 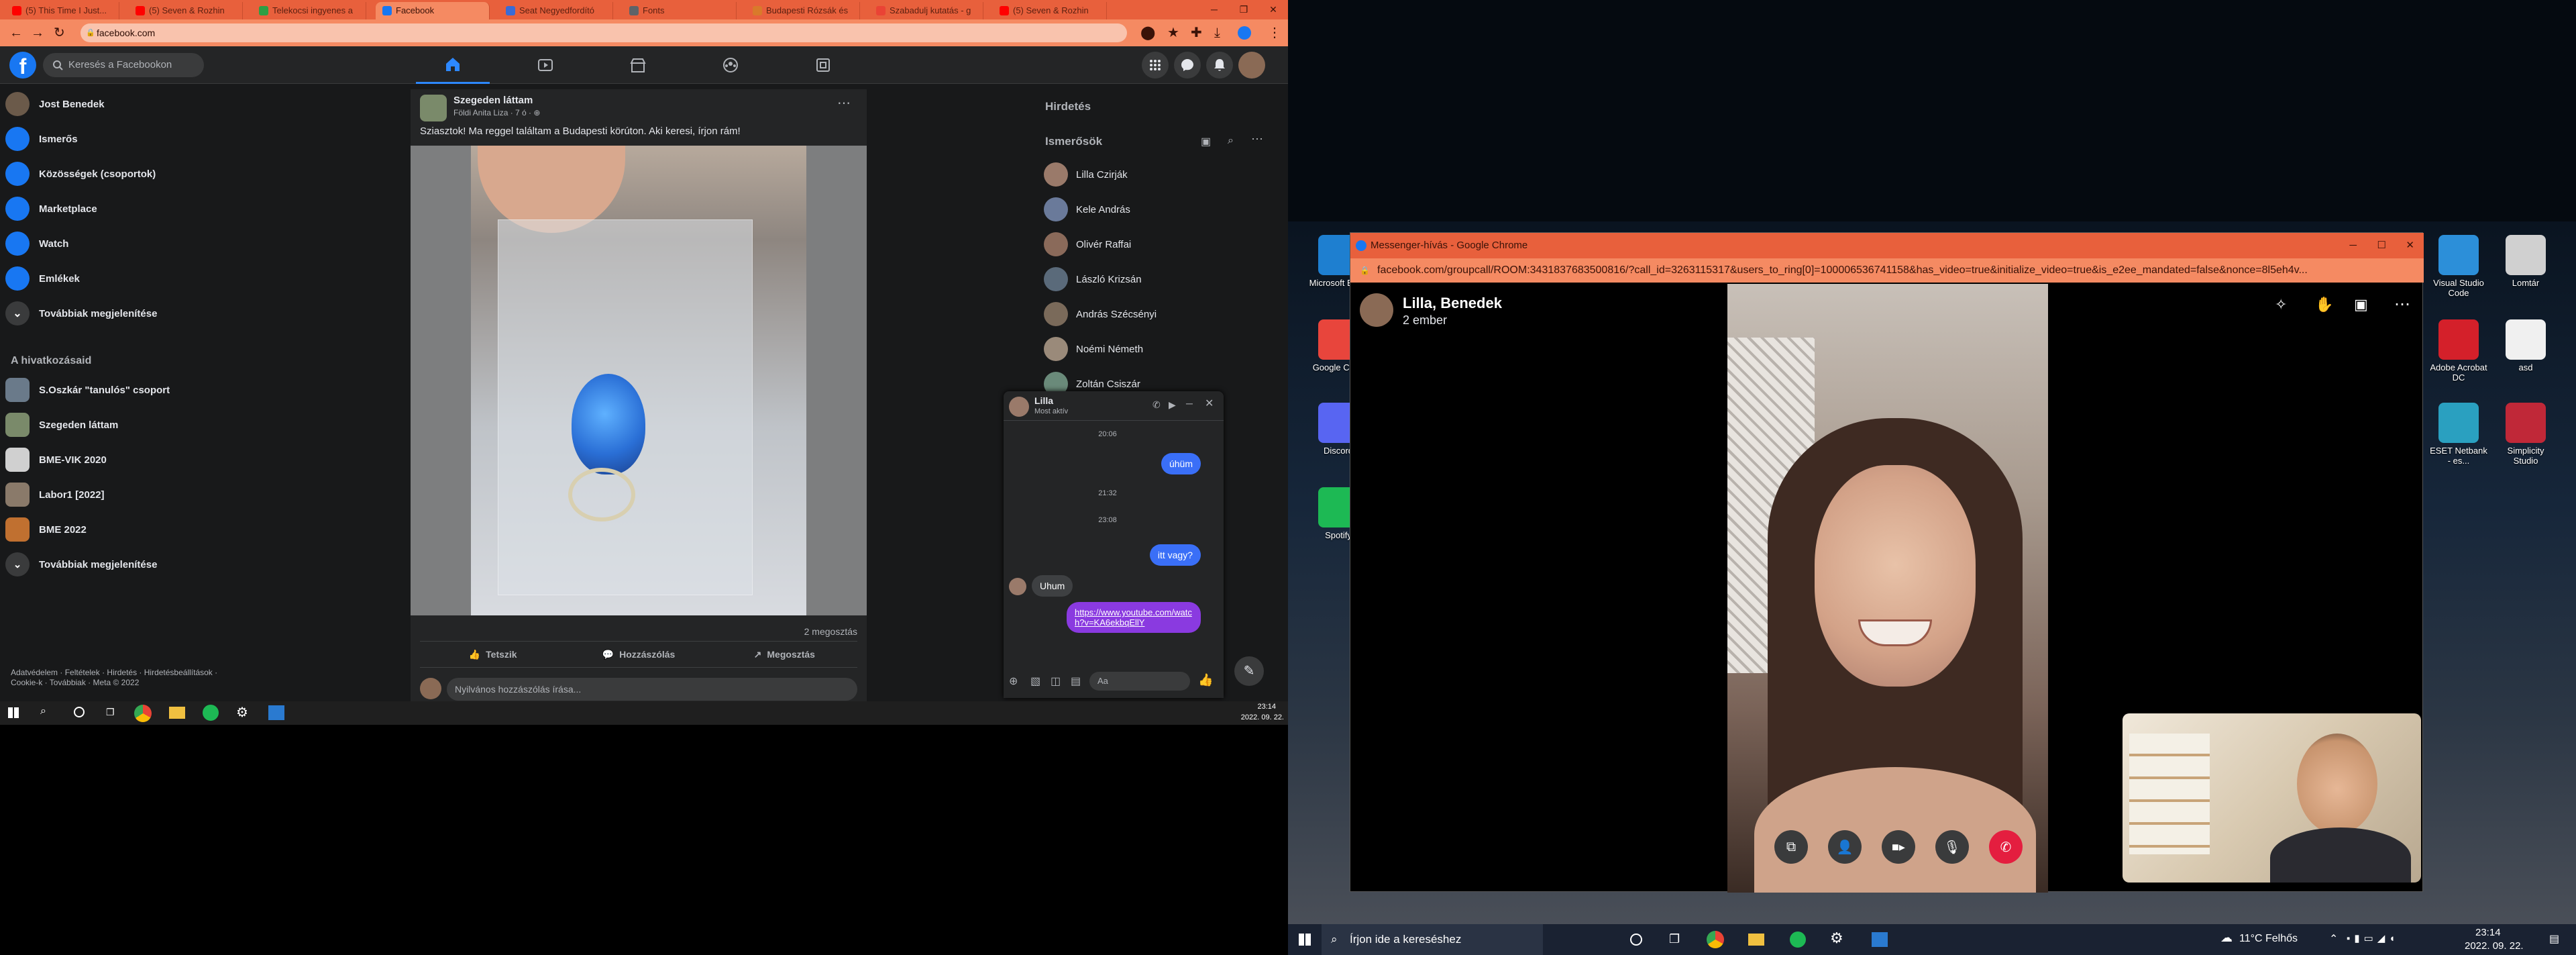 I want to click on sidebar-item: Watch, so click(x=116, y=244).